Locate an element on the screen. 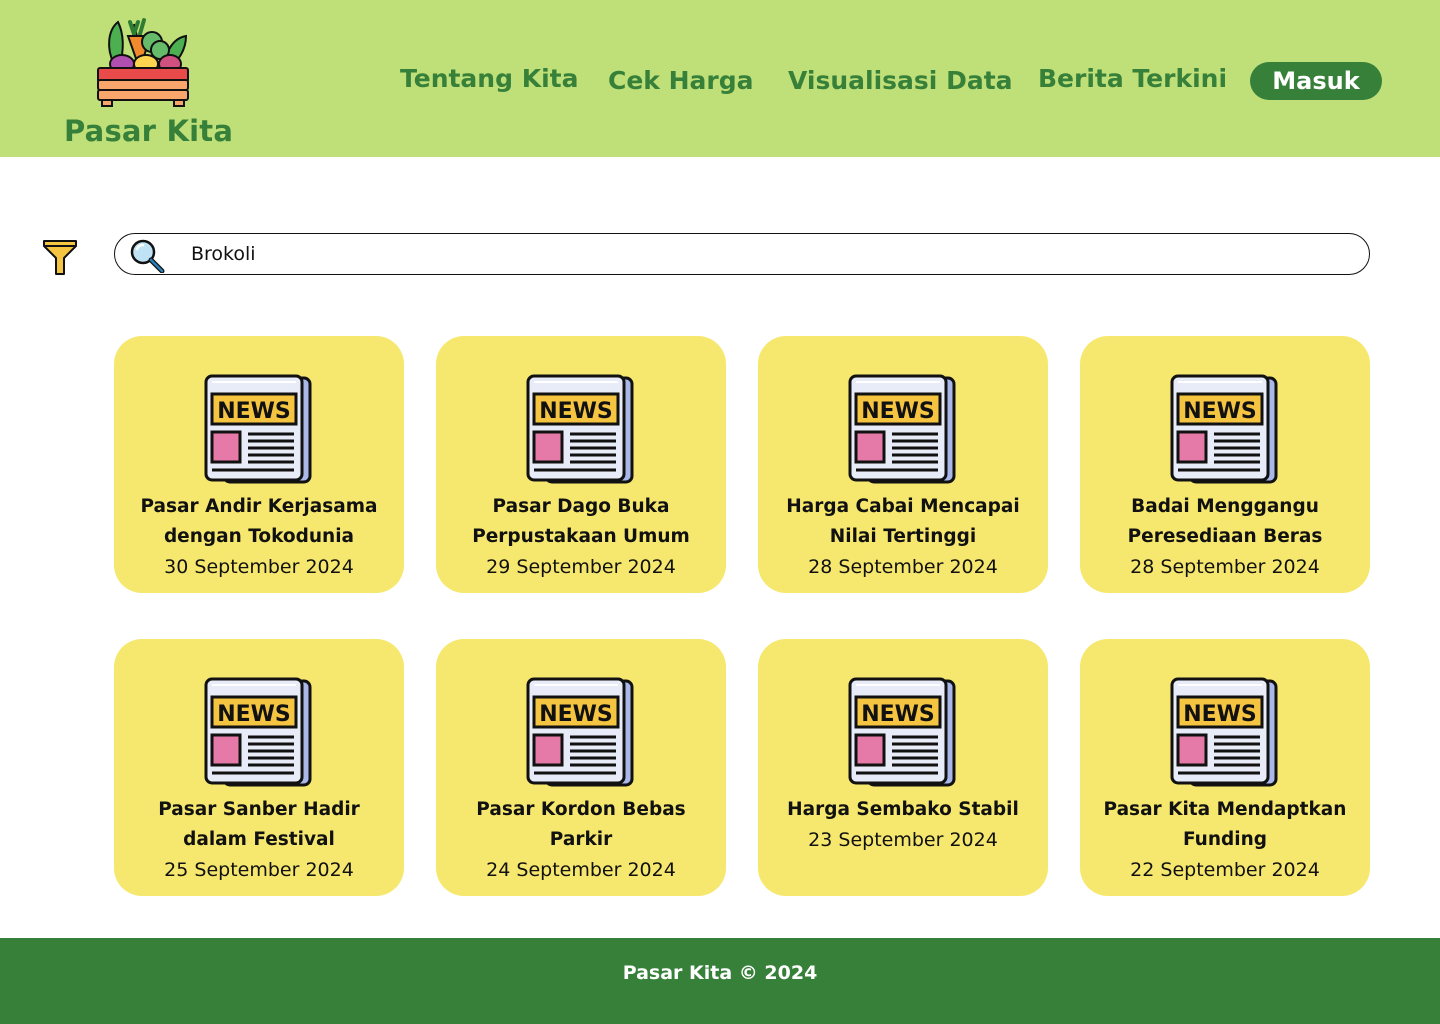 Image resolution: width=1440 pixels, height=1024 pixels. nav-visualisasi-data: Visualisasi Data is located at coordinates (900, 80).